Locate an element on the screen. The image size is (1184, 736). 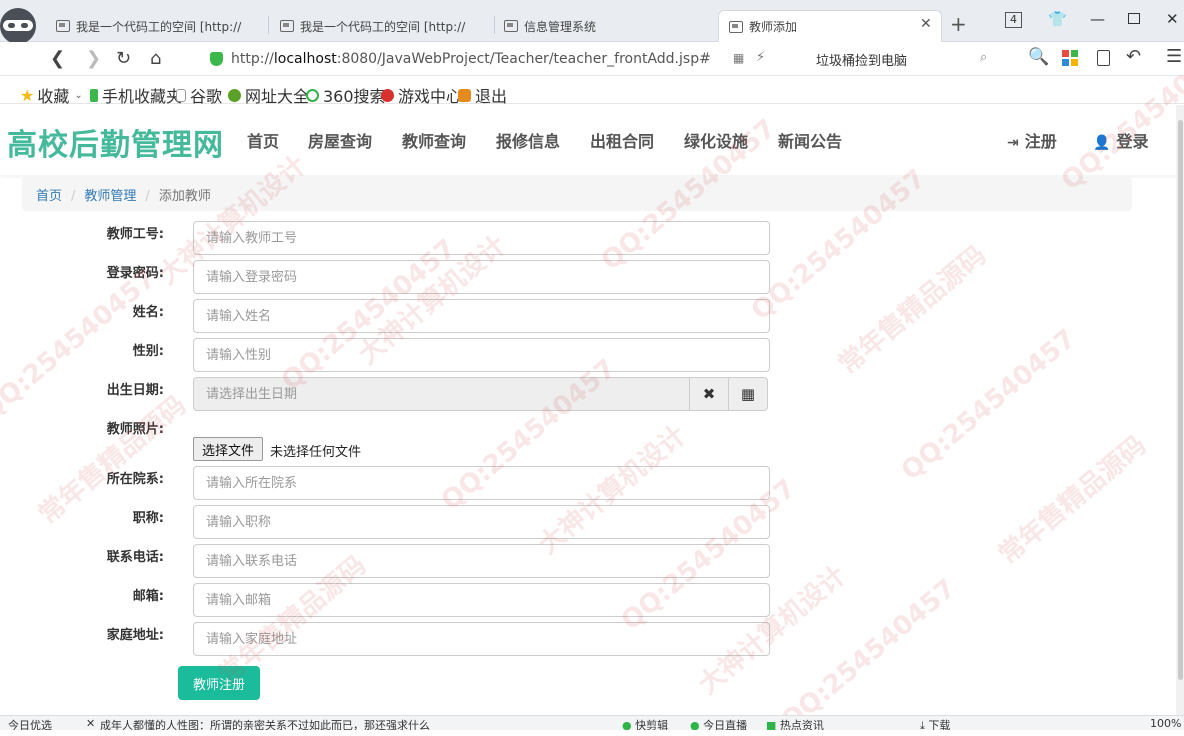
birth-date-input is located at coordinates (441, 394).